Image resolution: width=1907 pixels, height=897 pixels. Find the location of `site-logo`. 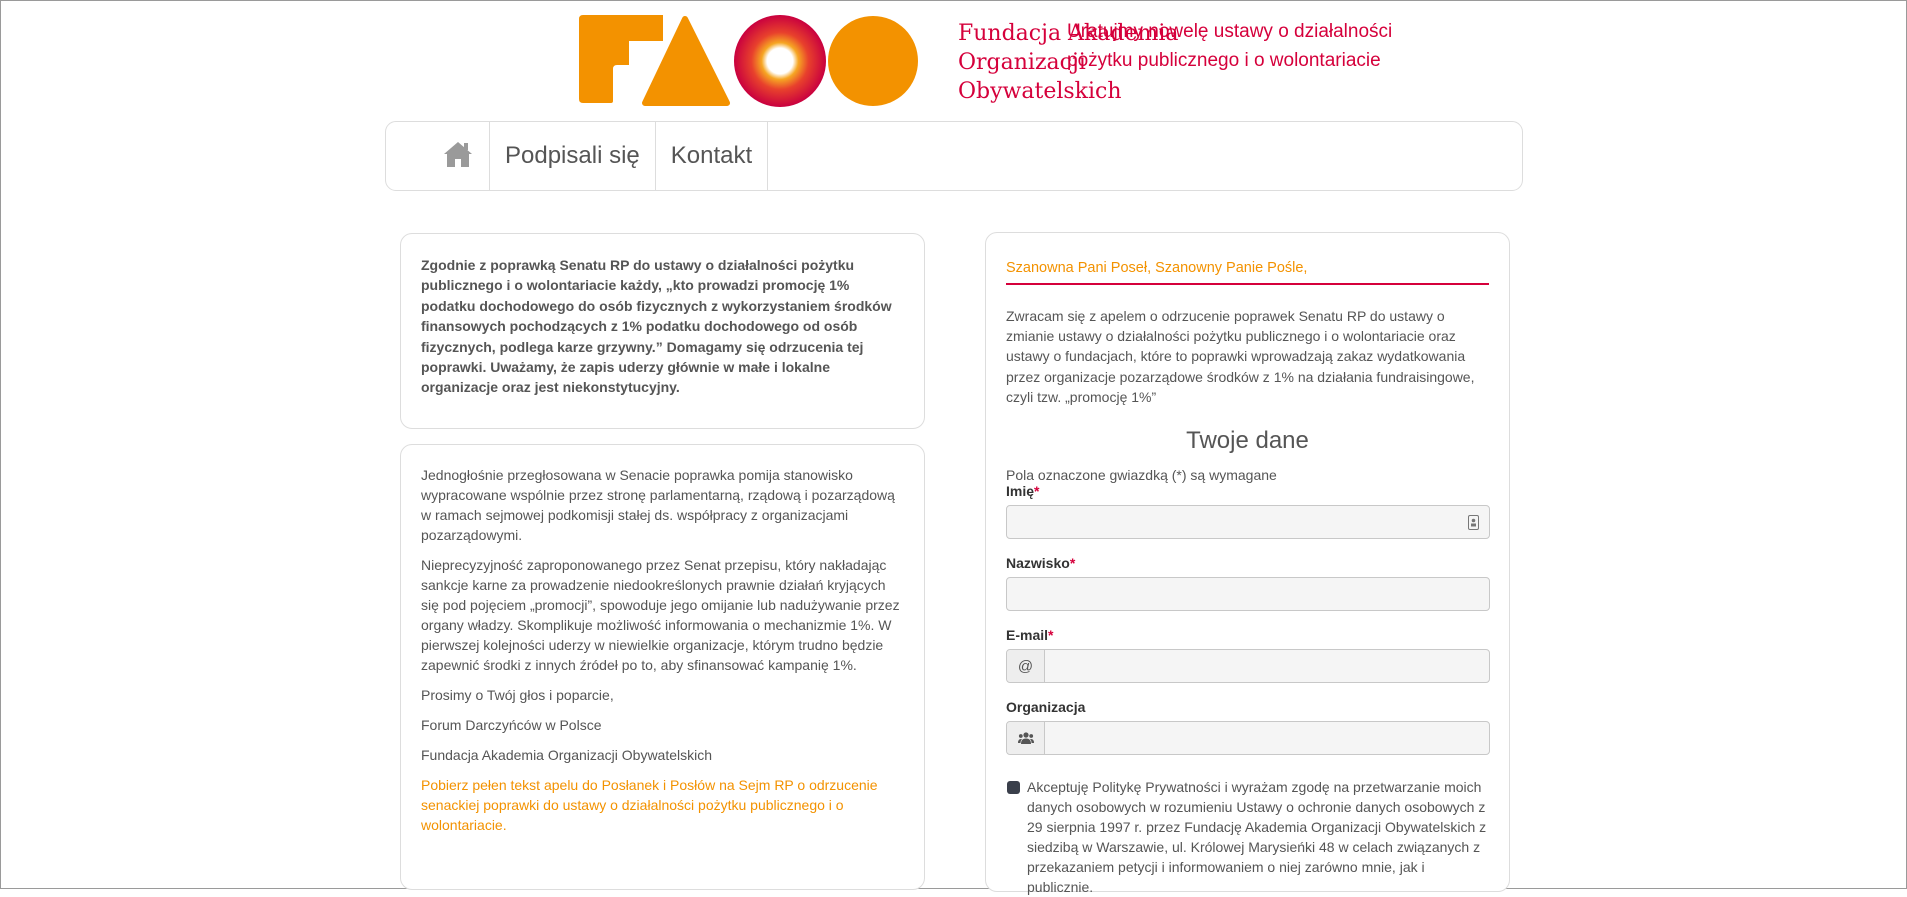

site-logo is located at coordinates (750, 61).